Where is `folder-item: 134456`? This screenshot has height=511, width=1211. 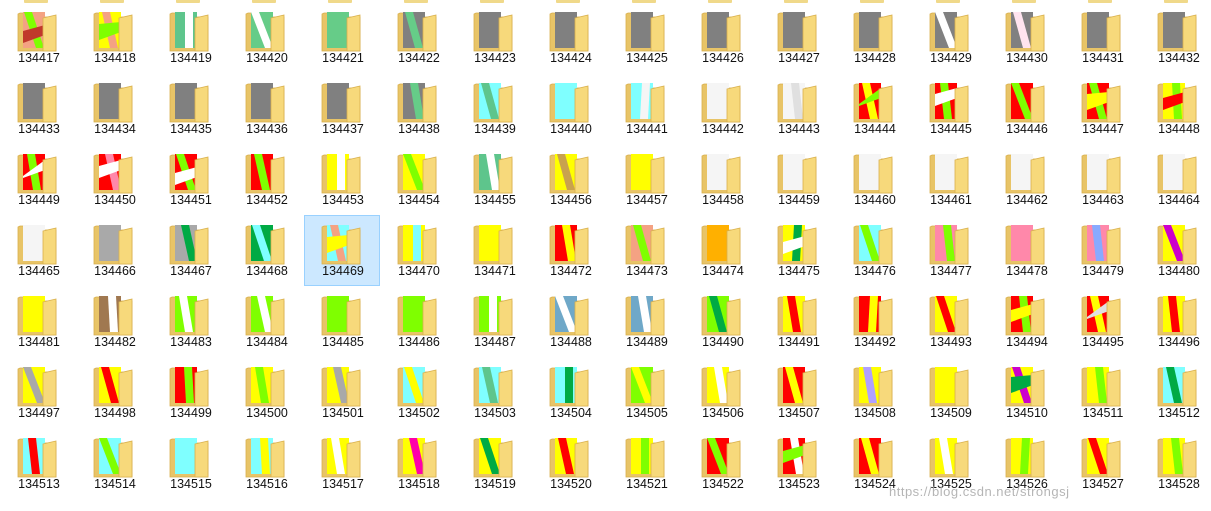
folder-item: 134456 is located at coordinates (570, 179).